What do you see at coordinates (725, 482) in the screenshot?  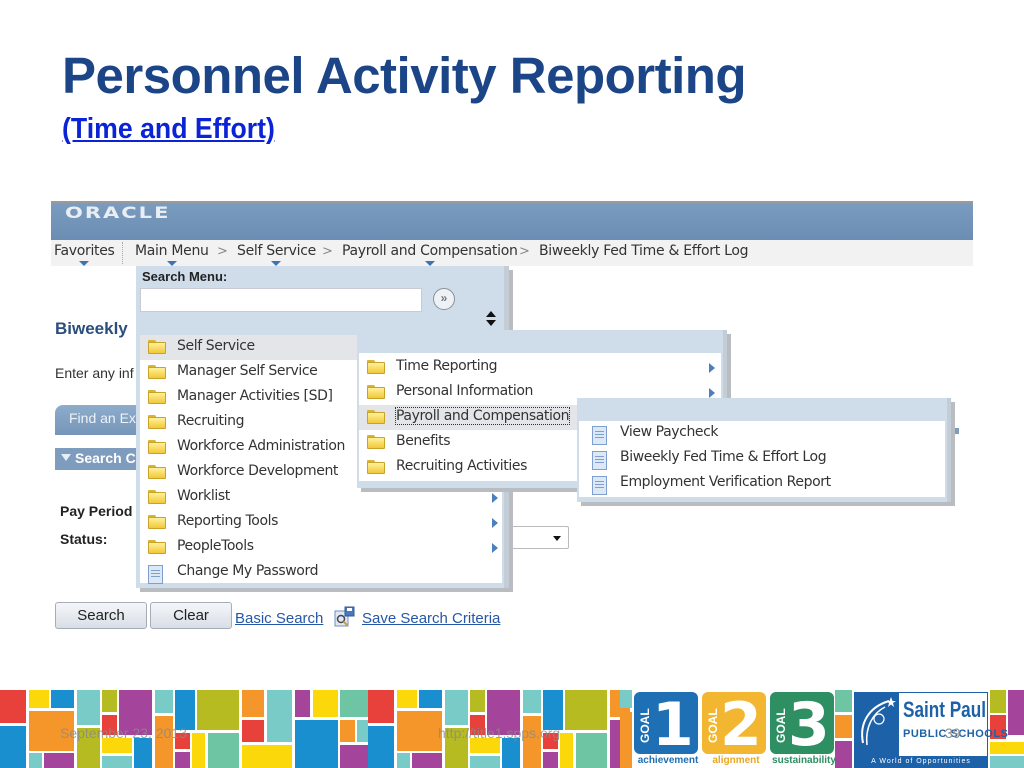 I see `menu-item-label: Employment Verification Report` at bounding box center [725, 482].